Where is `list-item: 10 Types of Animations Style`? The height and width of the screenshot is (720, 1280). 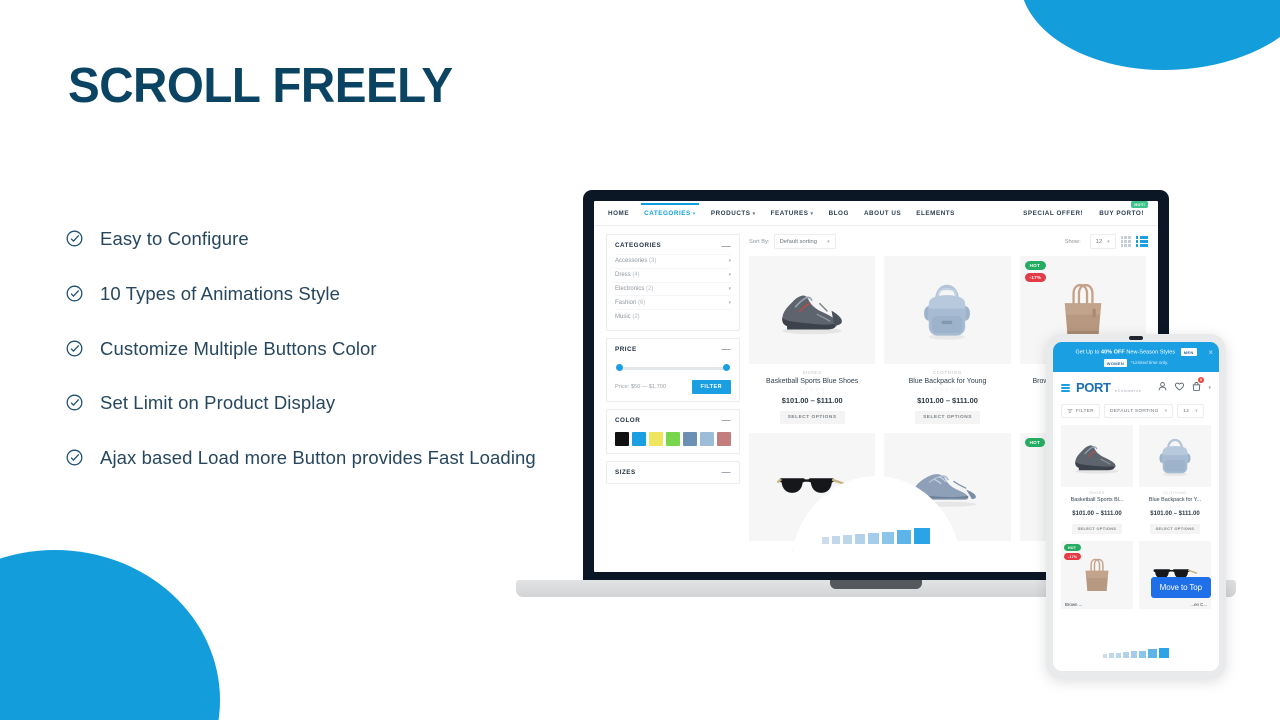
list-item: 10 Types of Animations Style is located at coordinates (301, 294).